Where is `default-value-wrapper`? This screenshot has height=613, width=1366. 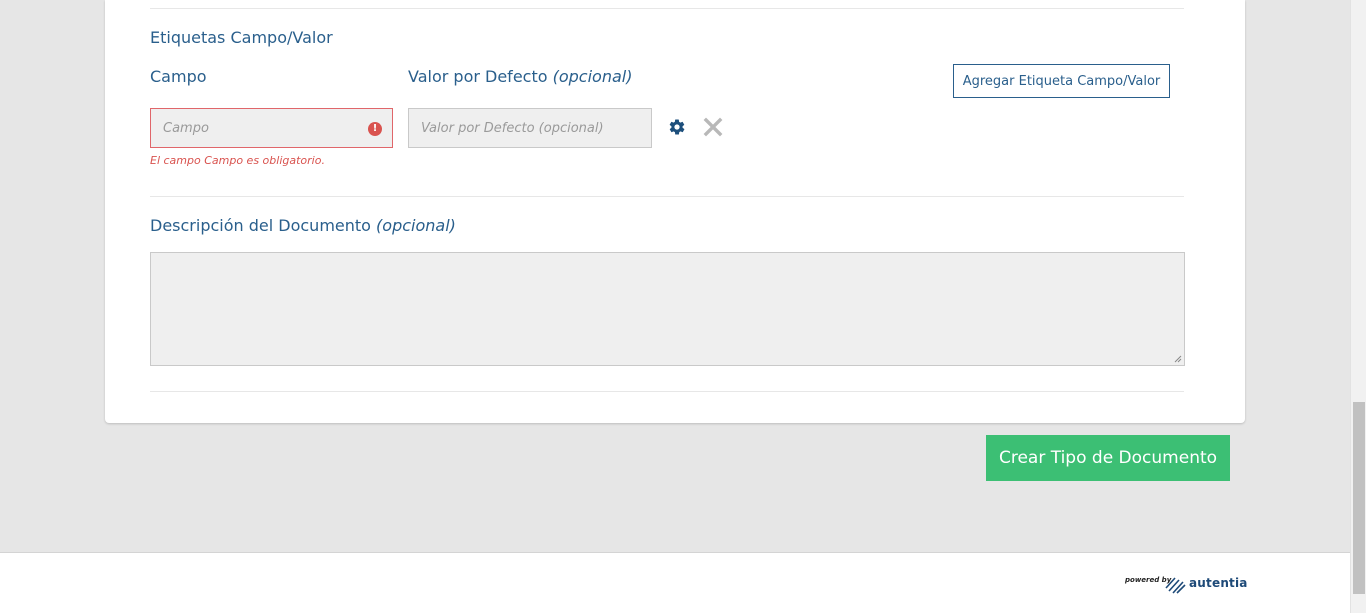
default-value-wrapper is located at coordinates (530, 128).